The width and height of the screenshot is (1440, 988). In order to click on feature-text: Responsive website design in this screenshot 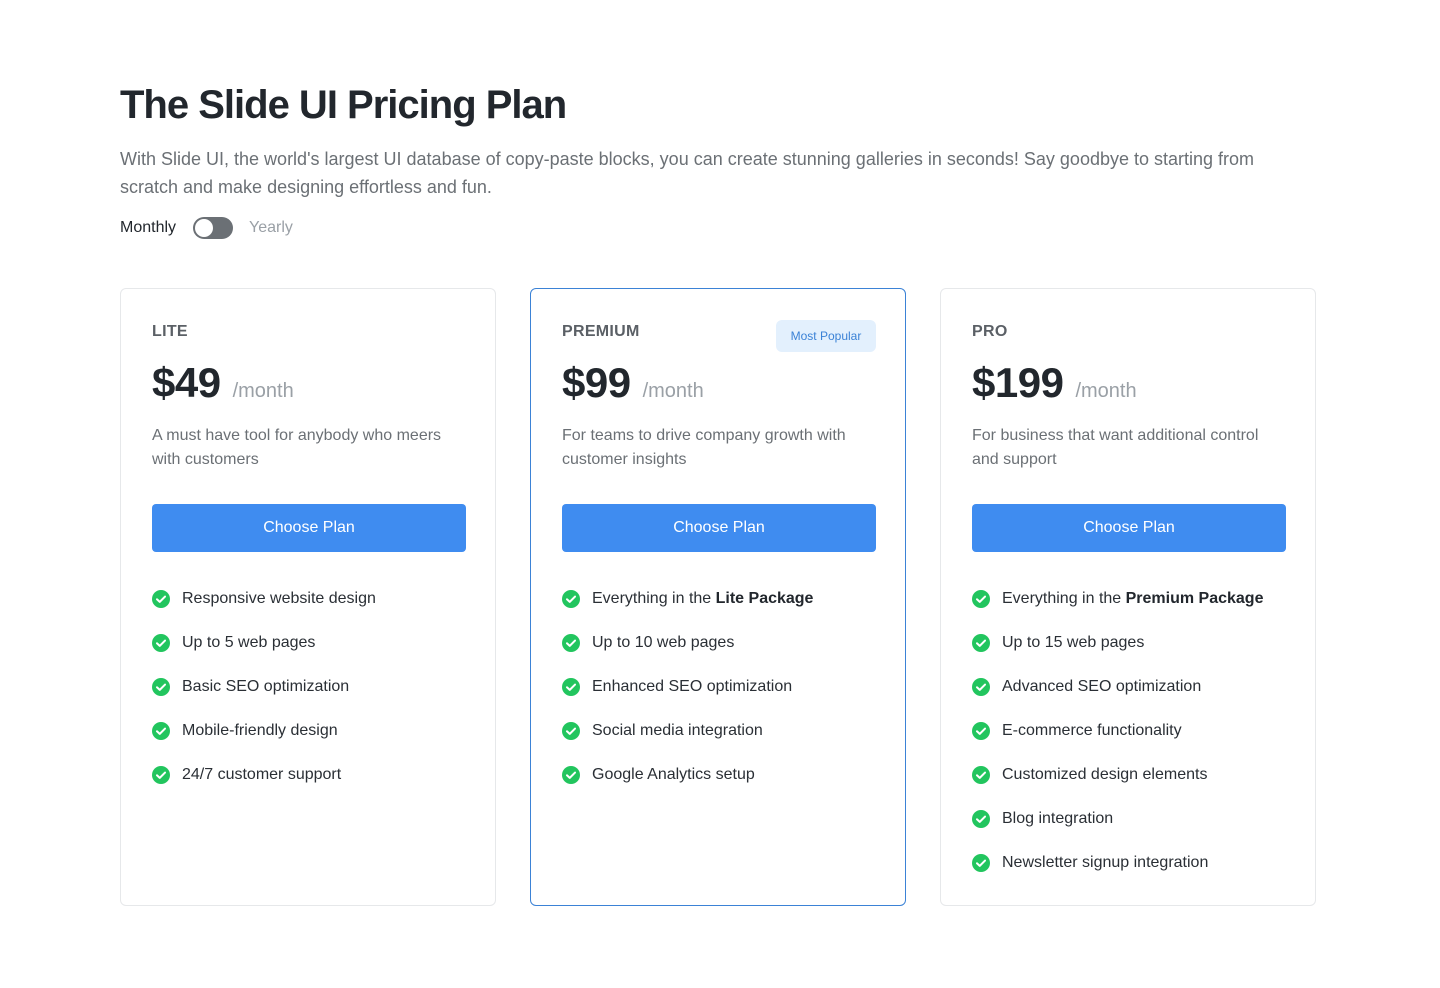, I will do `click(279, 599)`.